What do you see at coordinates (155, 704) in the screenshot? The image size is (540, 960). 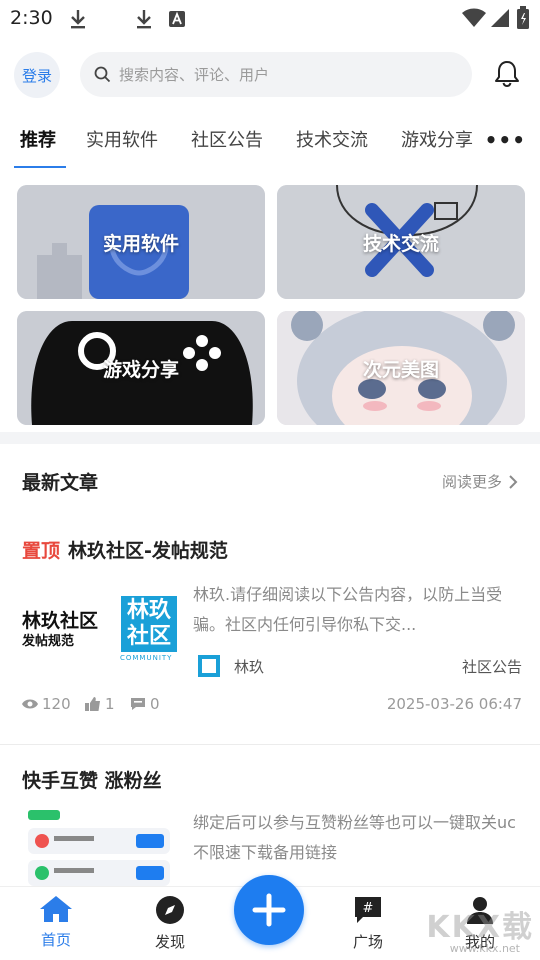 I see `comments-count: 0` at bounding box center [155, 704].